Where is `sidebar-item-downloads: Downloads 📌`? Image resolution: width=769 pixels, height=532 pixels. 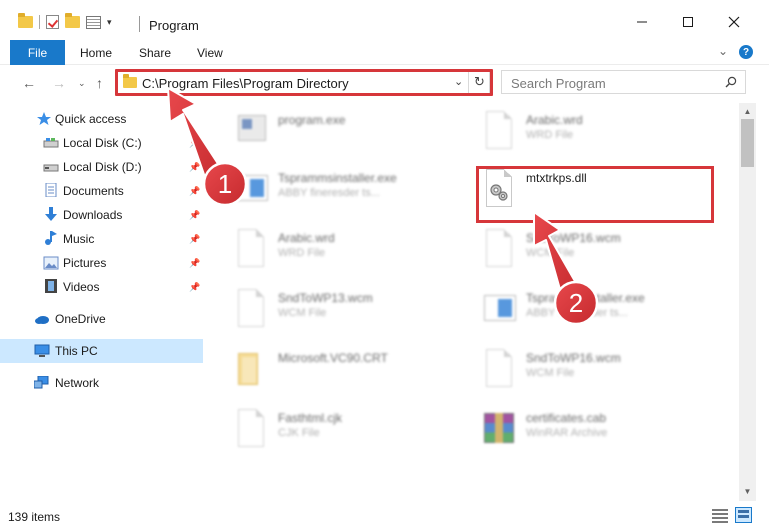
sidebar-item-downloads: Downloads 📌 is located at coordinates (101, 215).